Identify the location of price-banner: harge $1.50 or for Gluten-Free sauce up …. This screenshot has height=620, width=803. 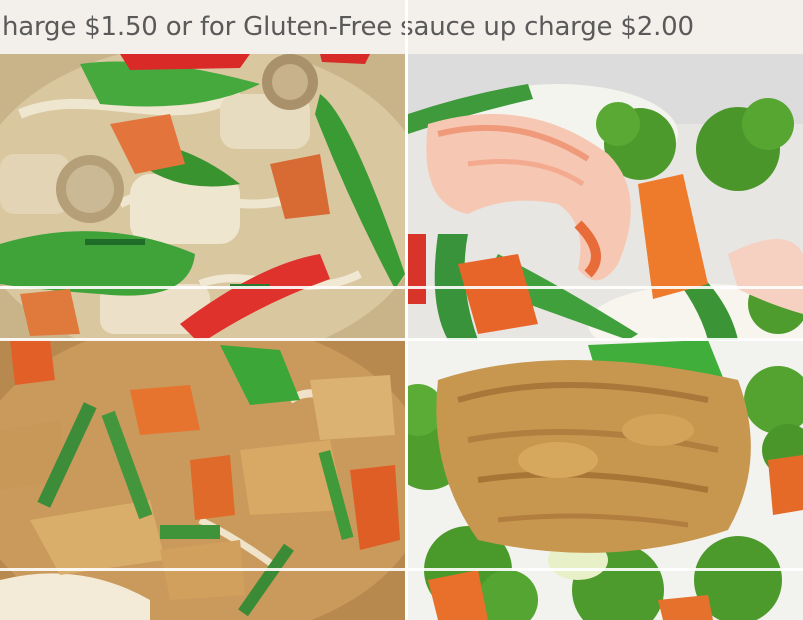
(401, 27).